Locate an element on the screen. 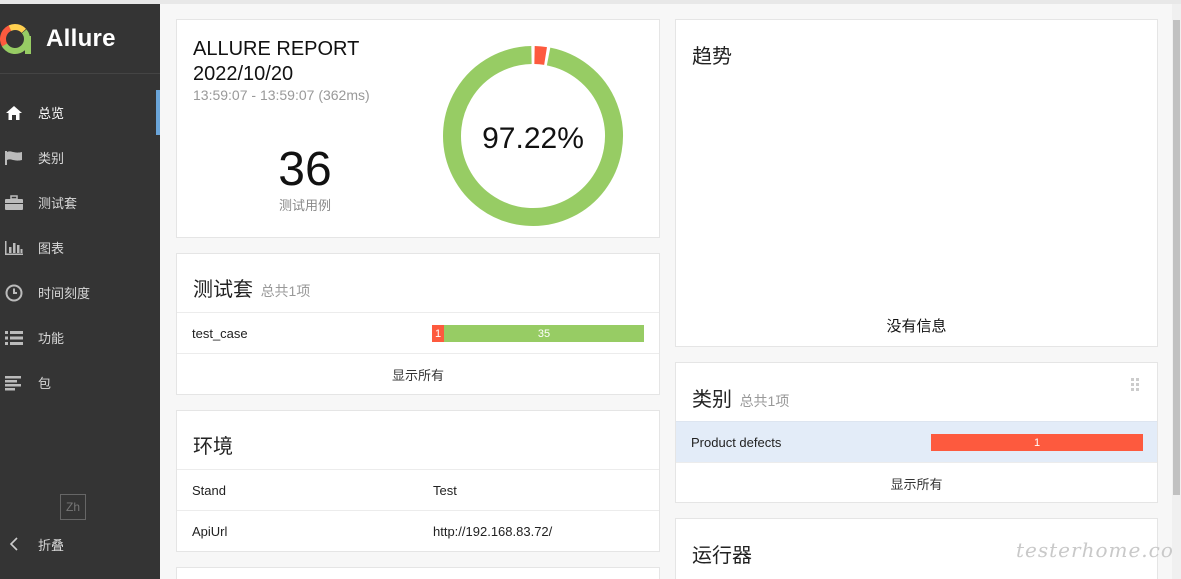 The width and height of the screenshot is (1181, 579). sidebar-item-overview: 总览 is located at coordinates (80, 112).